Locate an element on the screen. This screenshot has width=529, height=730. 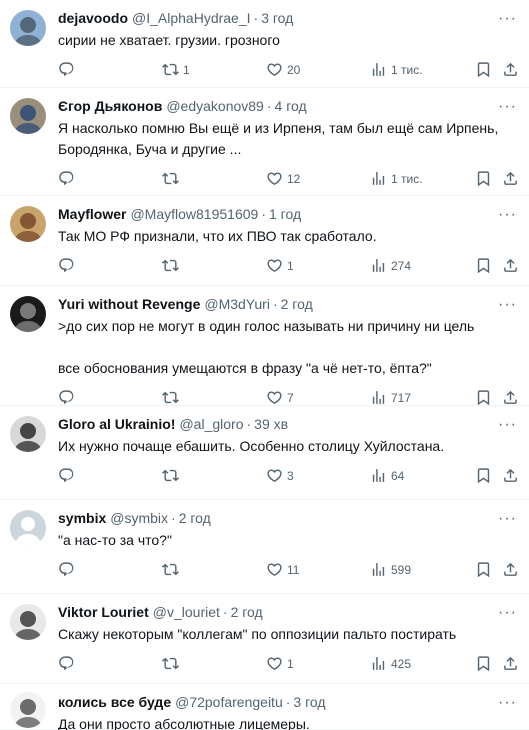
user-handle: @M3dYuri is located at coordinates (237, 304).